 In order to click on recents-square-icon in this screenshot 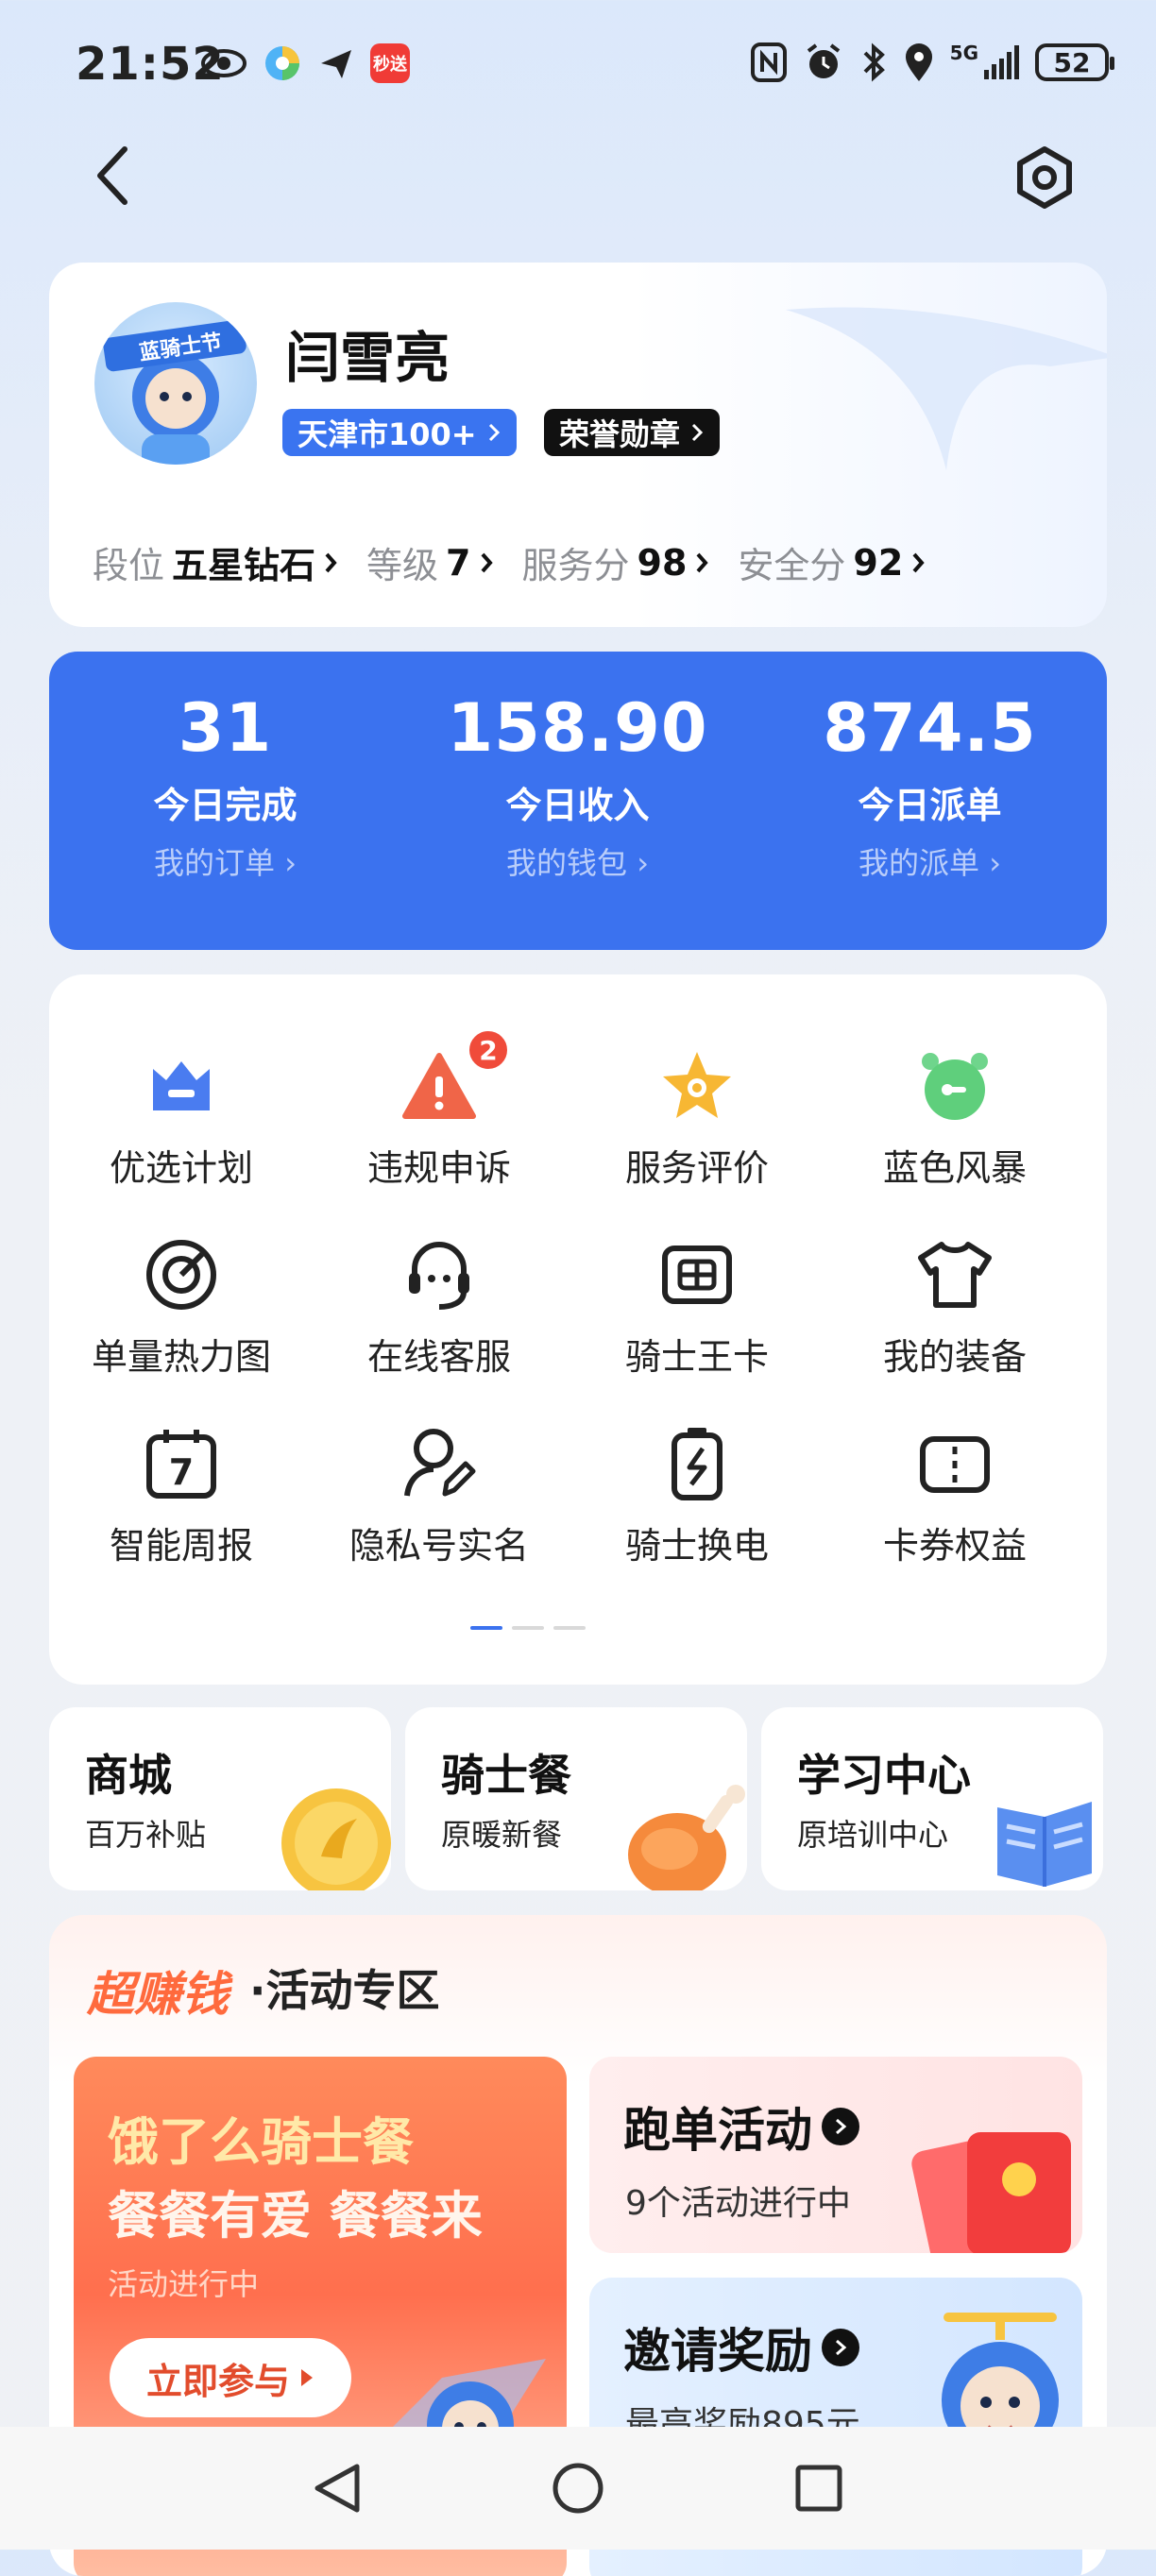, I will do `click(819, 2488)`.